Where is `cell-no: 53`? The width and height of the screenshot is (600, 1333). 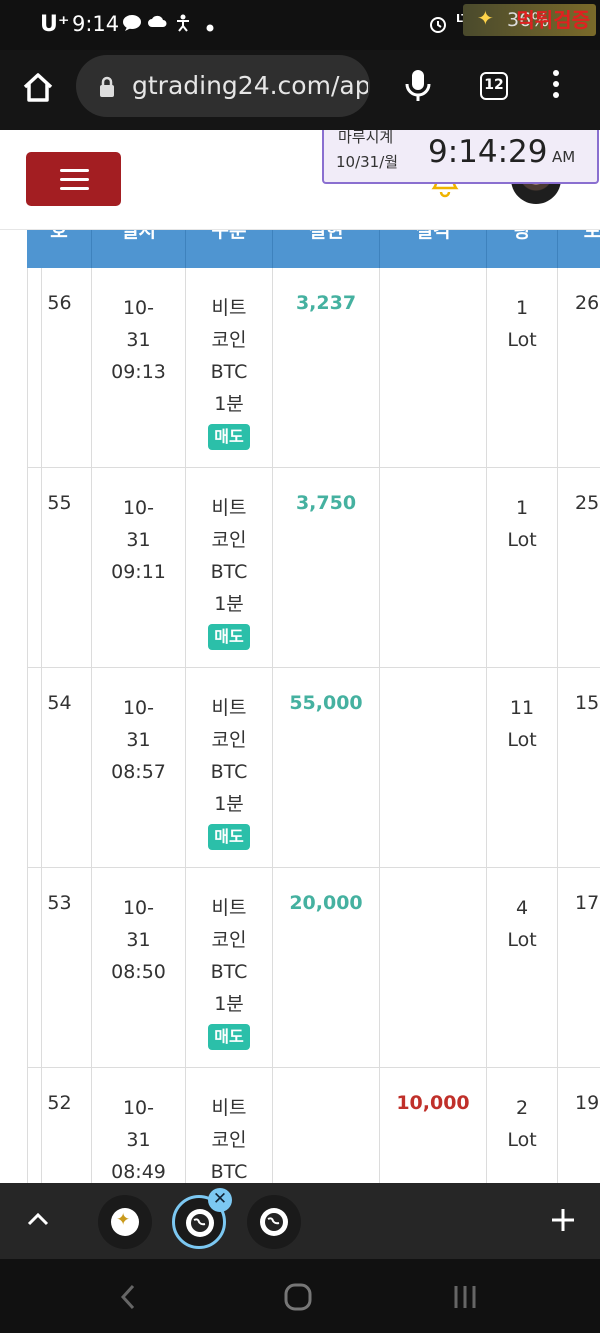
cell-no: 53 is located at coordinates (59, 968).